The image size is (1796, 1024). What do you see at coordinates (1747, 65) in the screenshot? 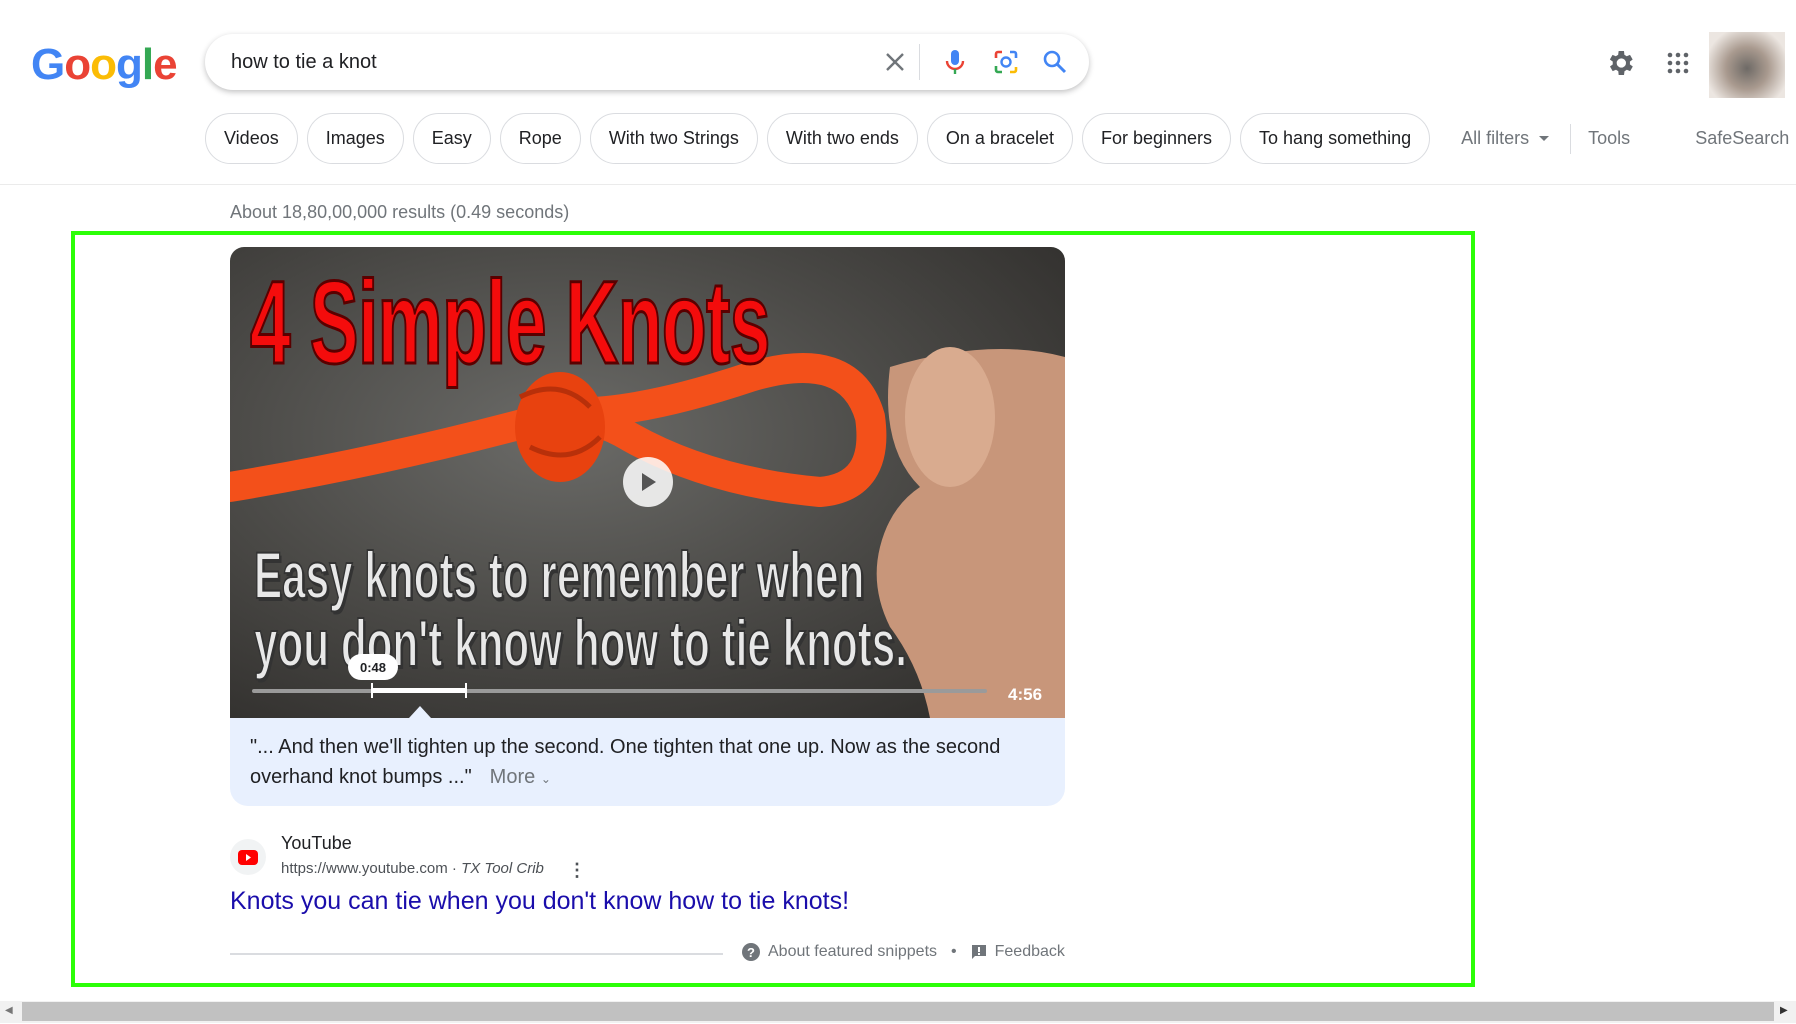
I see `avatar` at bounding box center [1747, 65].